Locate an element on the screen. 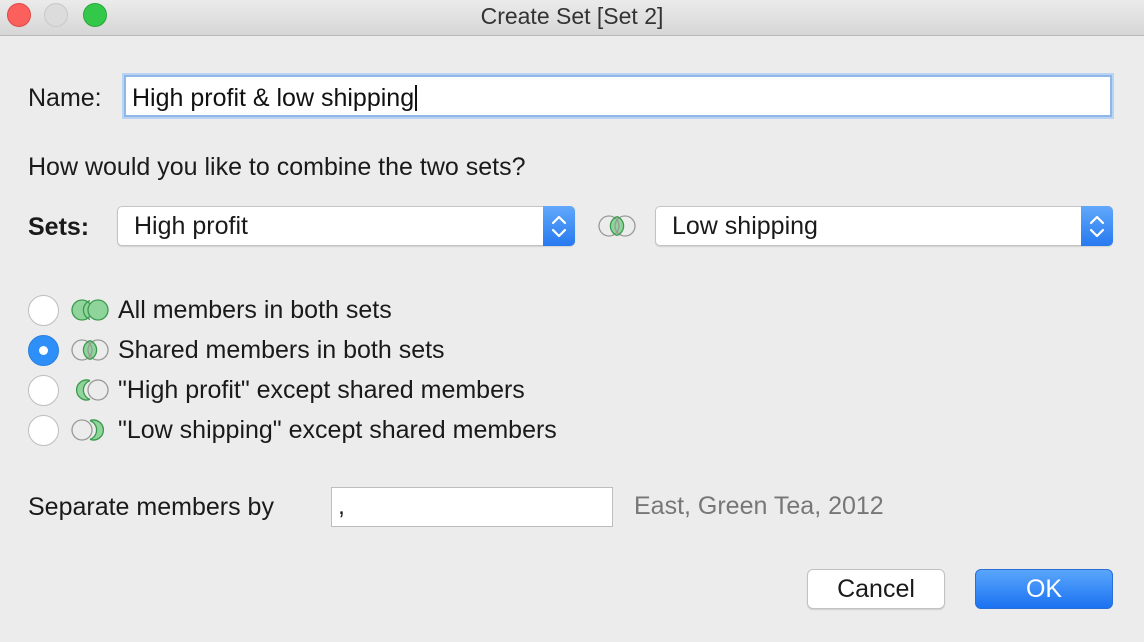 This screenshot has width=1144, height=642. left-set-select: High profit is located at coordinates (346, 226).